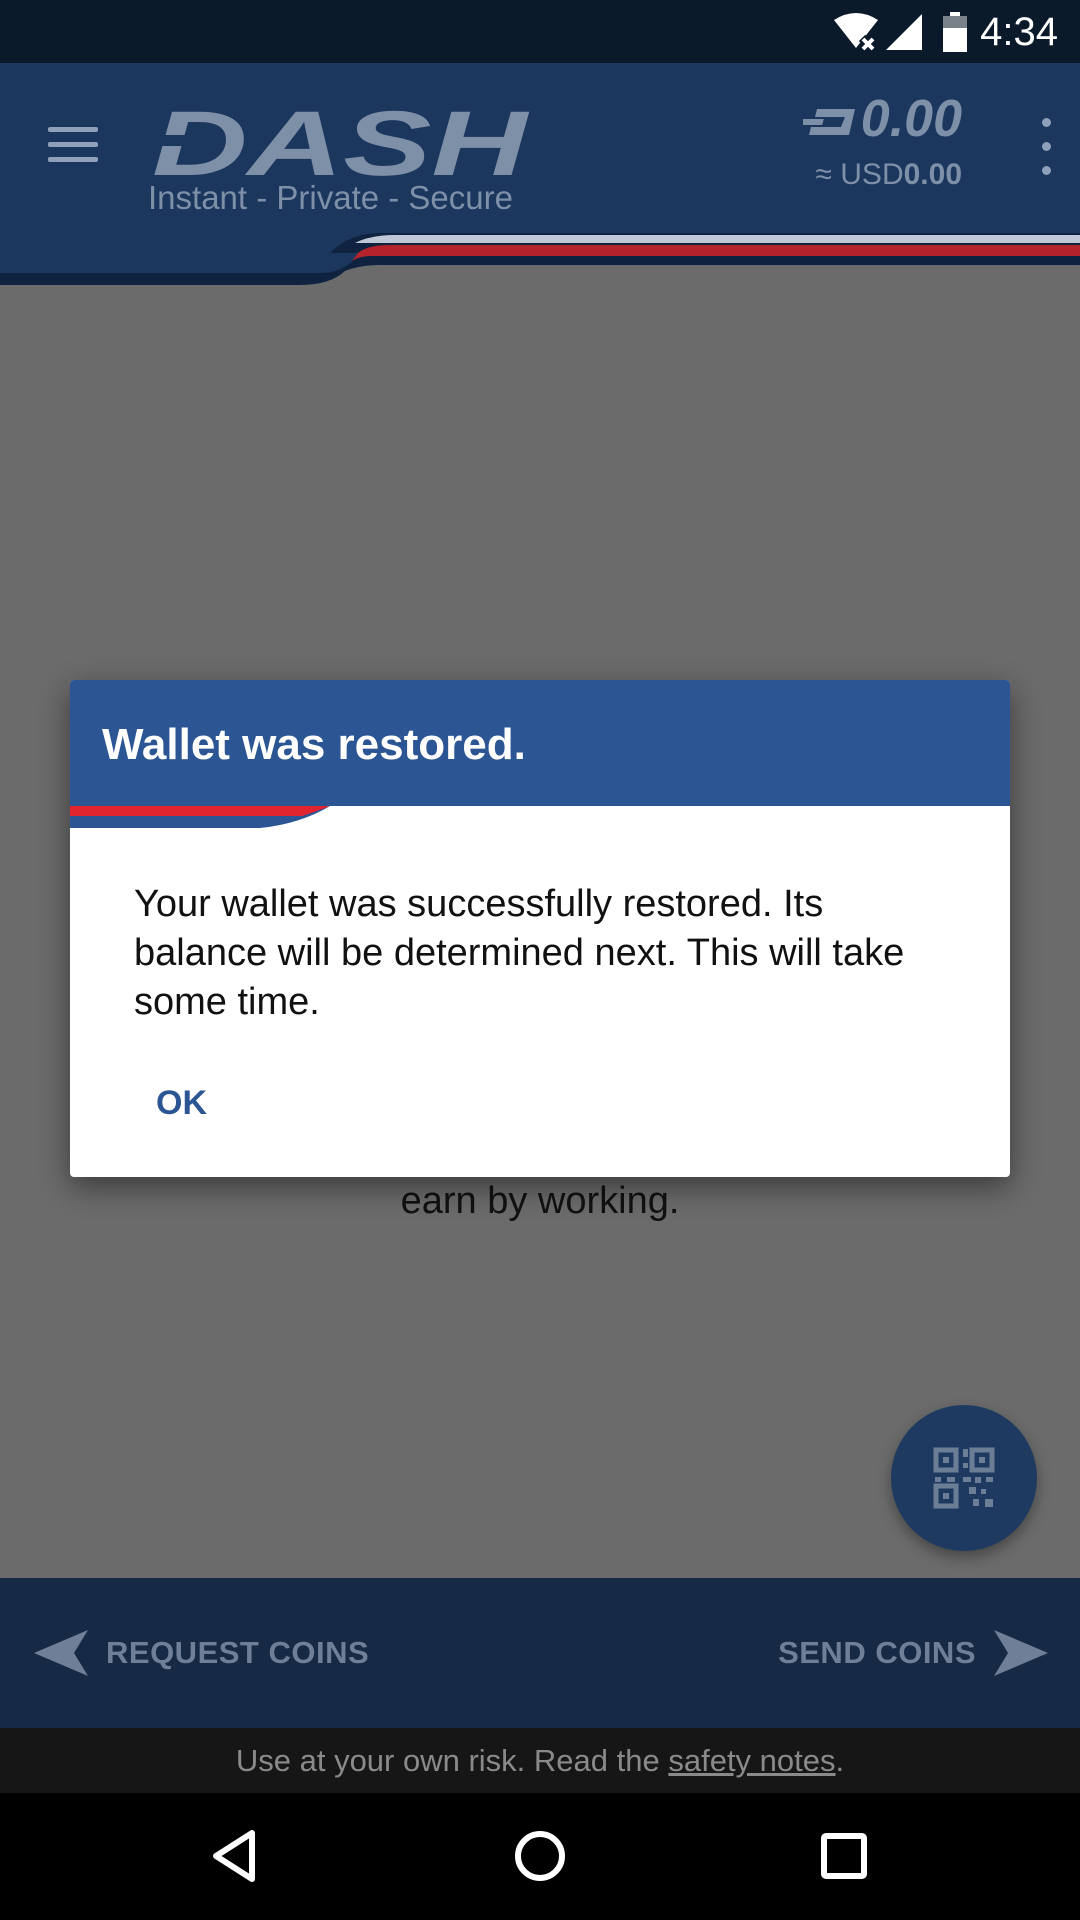  I want to click on send-coins-label: SEND COINS, so click(877, 1652).